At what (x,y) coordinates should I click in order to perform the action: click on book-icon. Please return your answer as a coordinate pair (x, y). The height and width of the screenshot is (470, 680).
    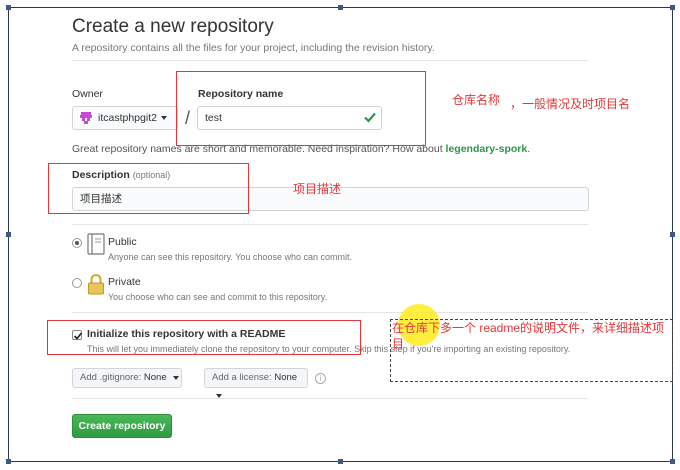
    Looking at the image, I should click on (96, 244).